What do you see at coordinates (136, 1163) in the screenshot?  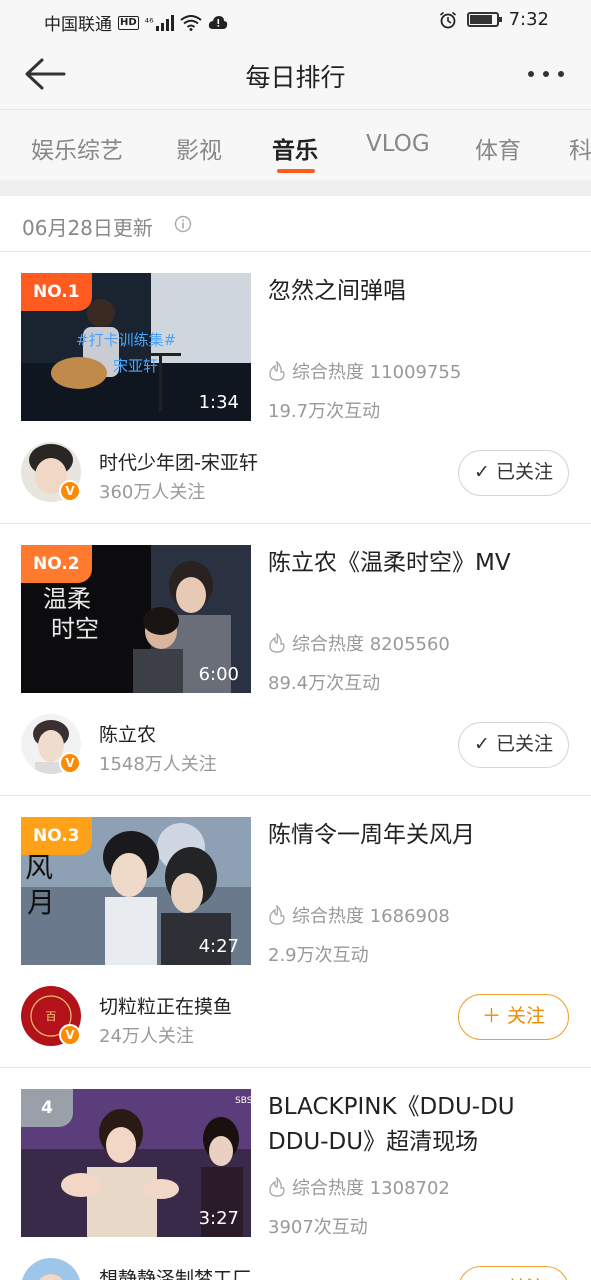 I see `video-thumbnail: SBS 4 3:27` at bounding box center [136, 1163].